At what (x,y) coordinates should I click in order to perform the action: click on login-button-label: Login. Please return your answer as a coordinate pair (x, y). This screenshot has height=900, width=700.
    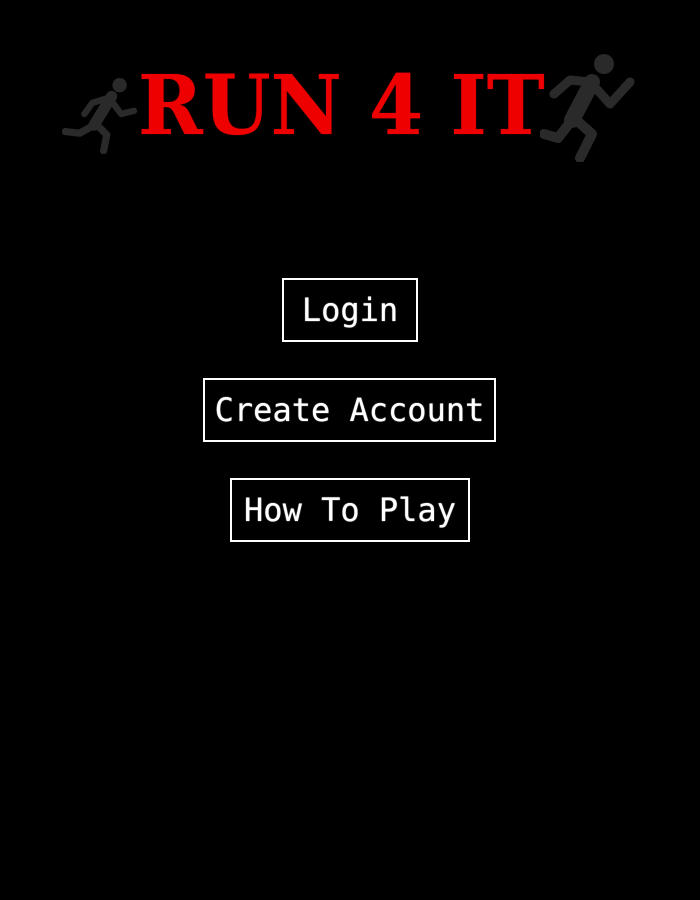
    Looking at the image, I should click on (350, 310).